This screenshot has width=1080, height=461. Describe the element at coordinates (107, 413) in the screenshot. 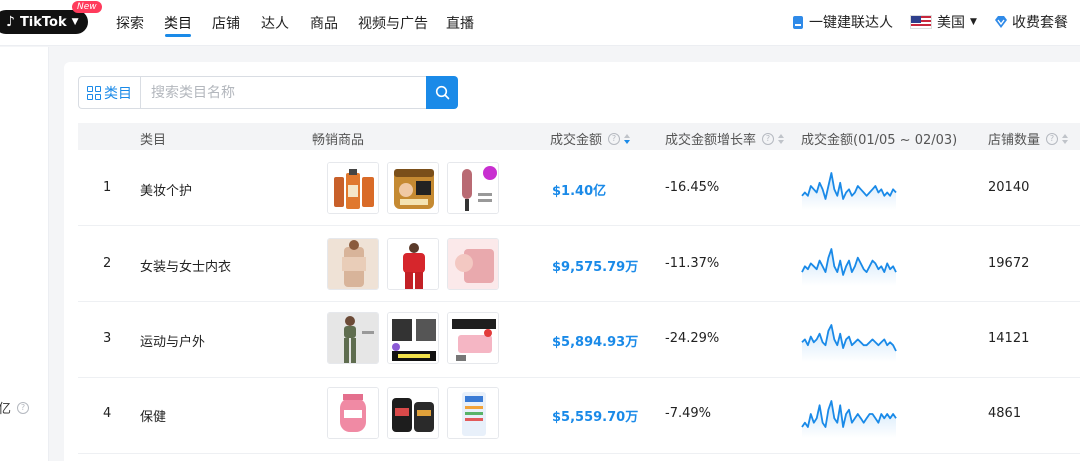

I see `rank-number: 4` at that location.